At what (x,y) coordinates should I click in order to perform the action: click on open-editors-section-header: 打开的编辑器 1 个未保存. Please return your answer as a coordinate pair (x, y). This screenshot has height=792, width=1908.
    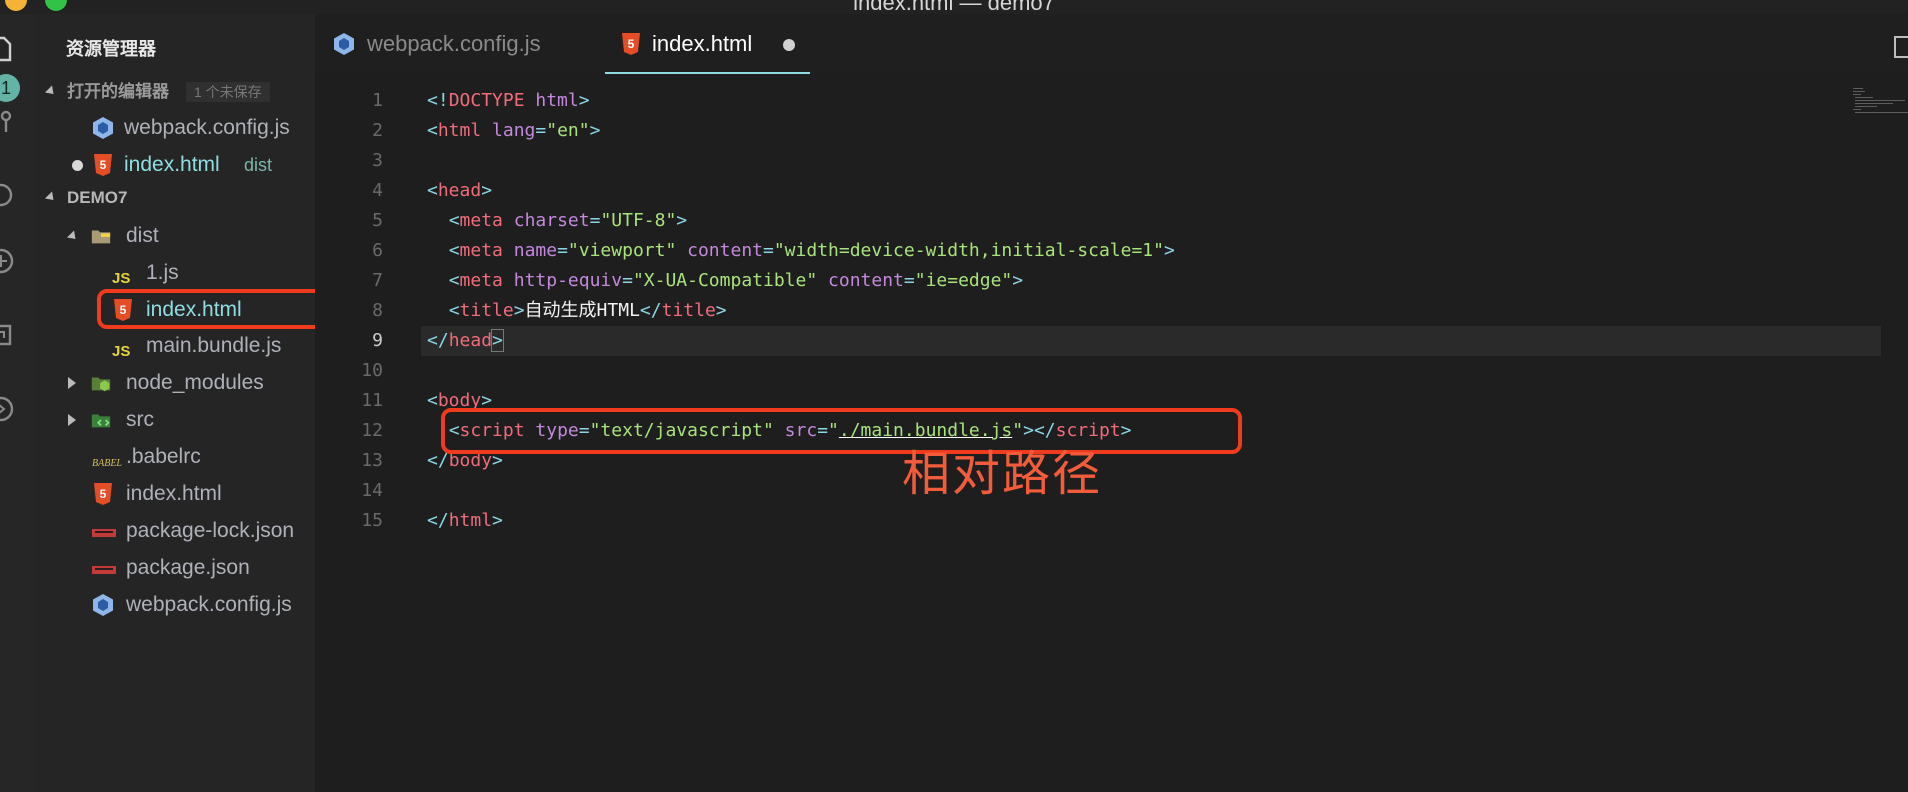
    Looking at the image, I should click on (174, 92).